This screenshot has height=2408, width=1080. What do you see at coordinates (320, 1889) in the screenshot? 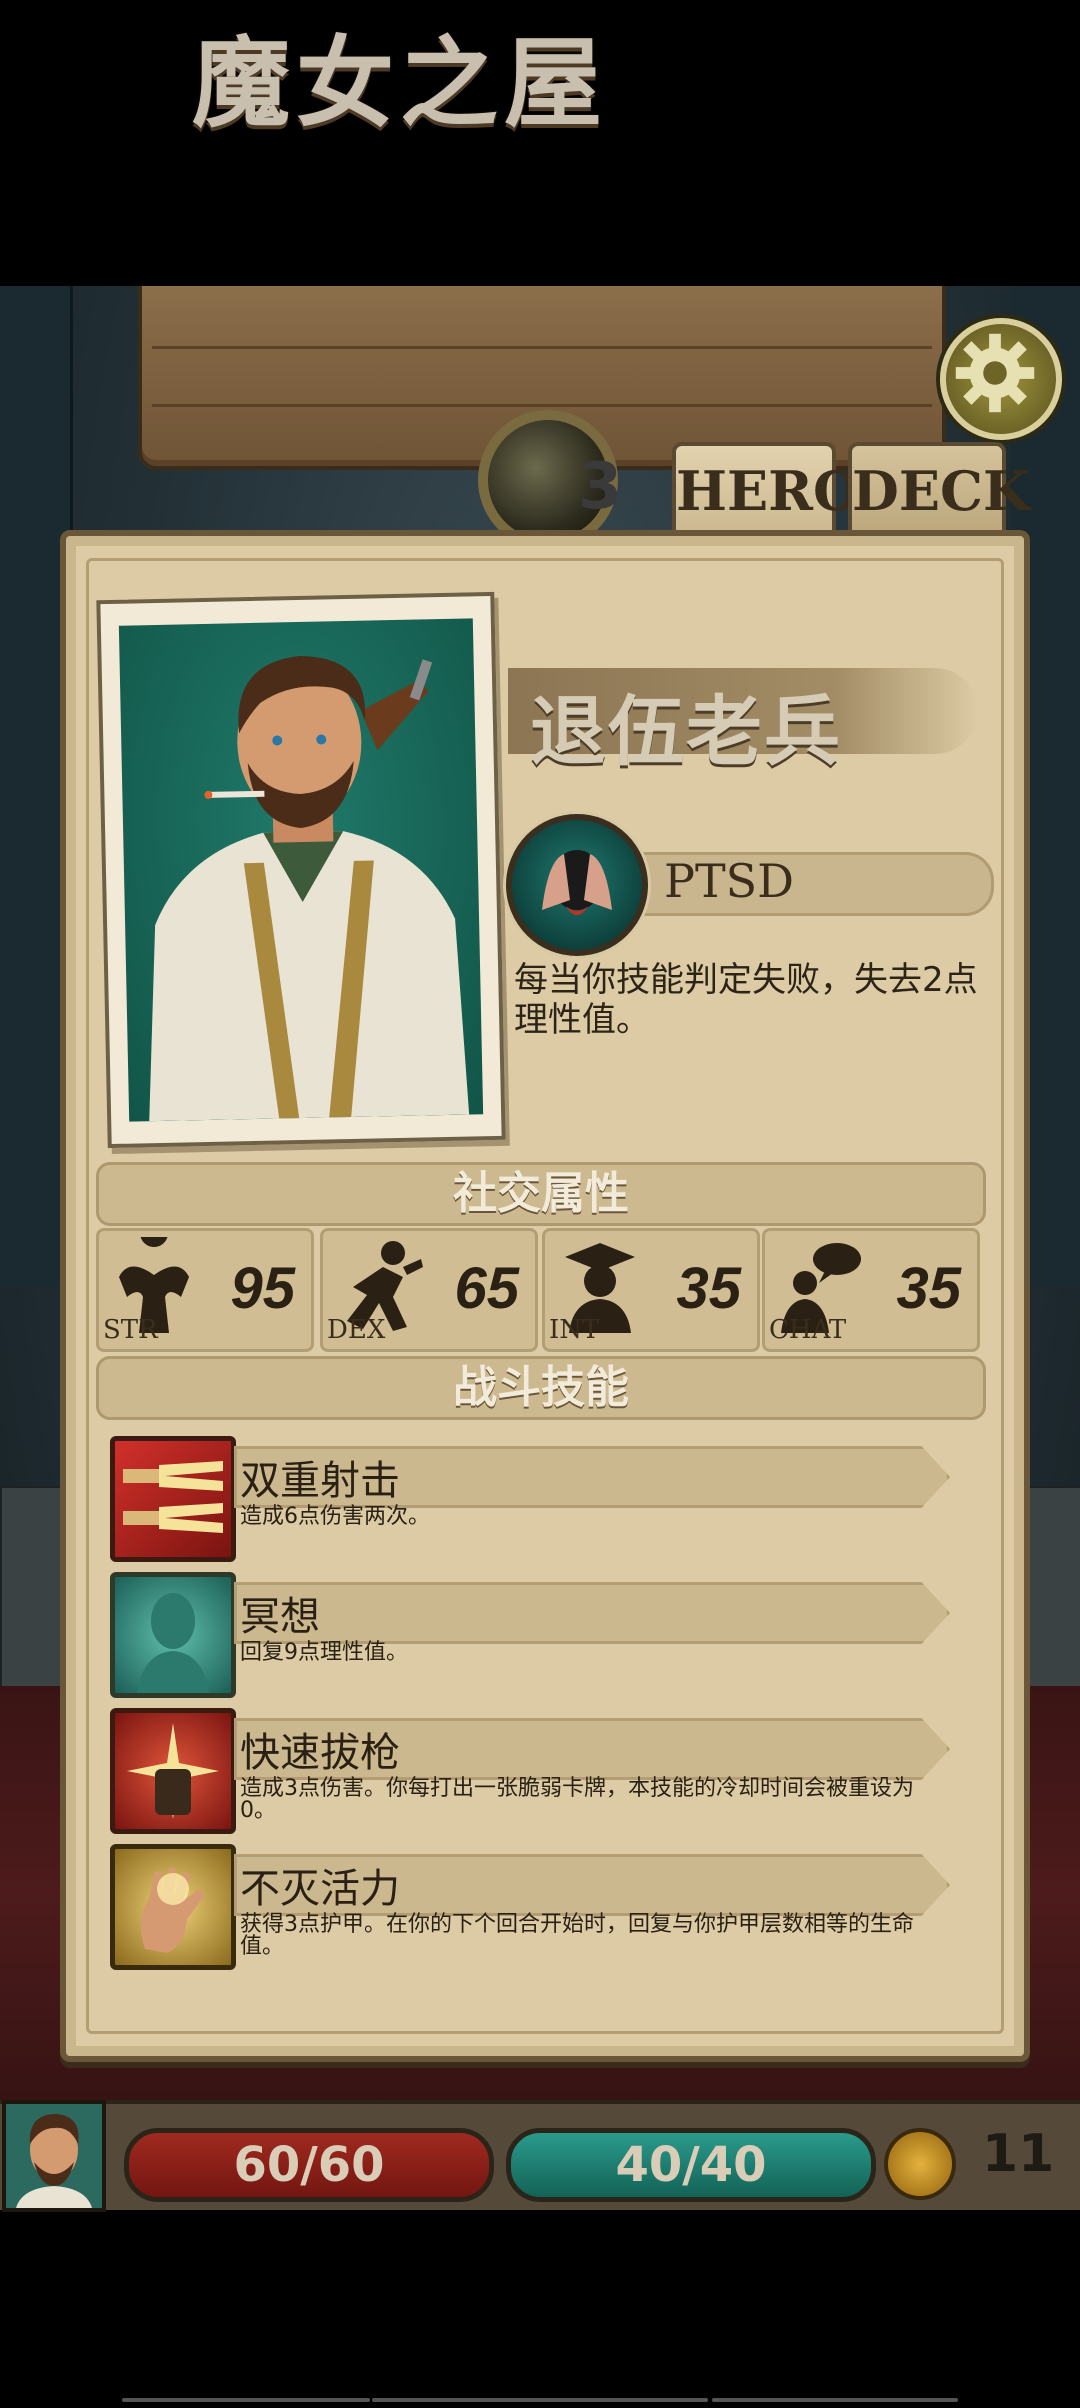
I see `skill-name: 不灭活力` at bounding box center [320, 1889].